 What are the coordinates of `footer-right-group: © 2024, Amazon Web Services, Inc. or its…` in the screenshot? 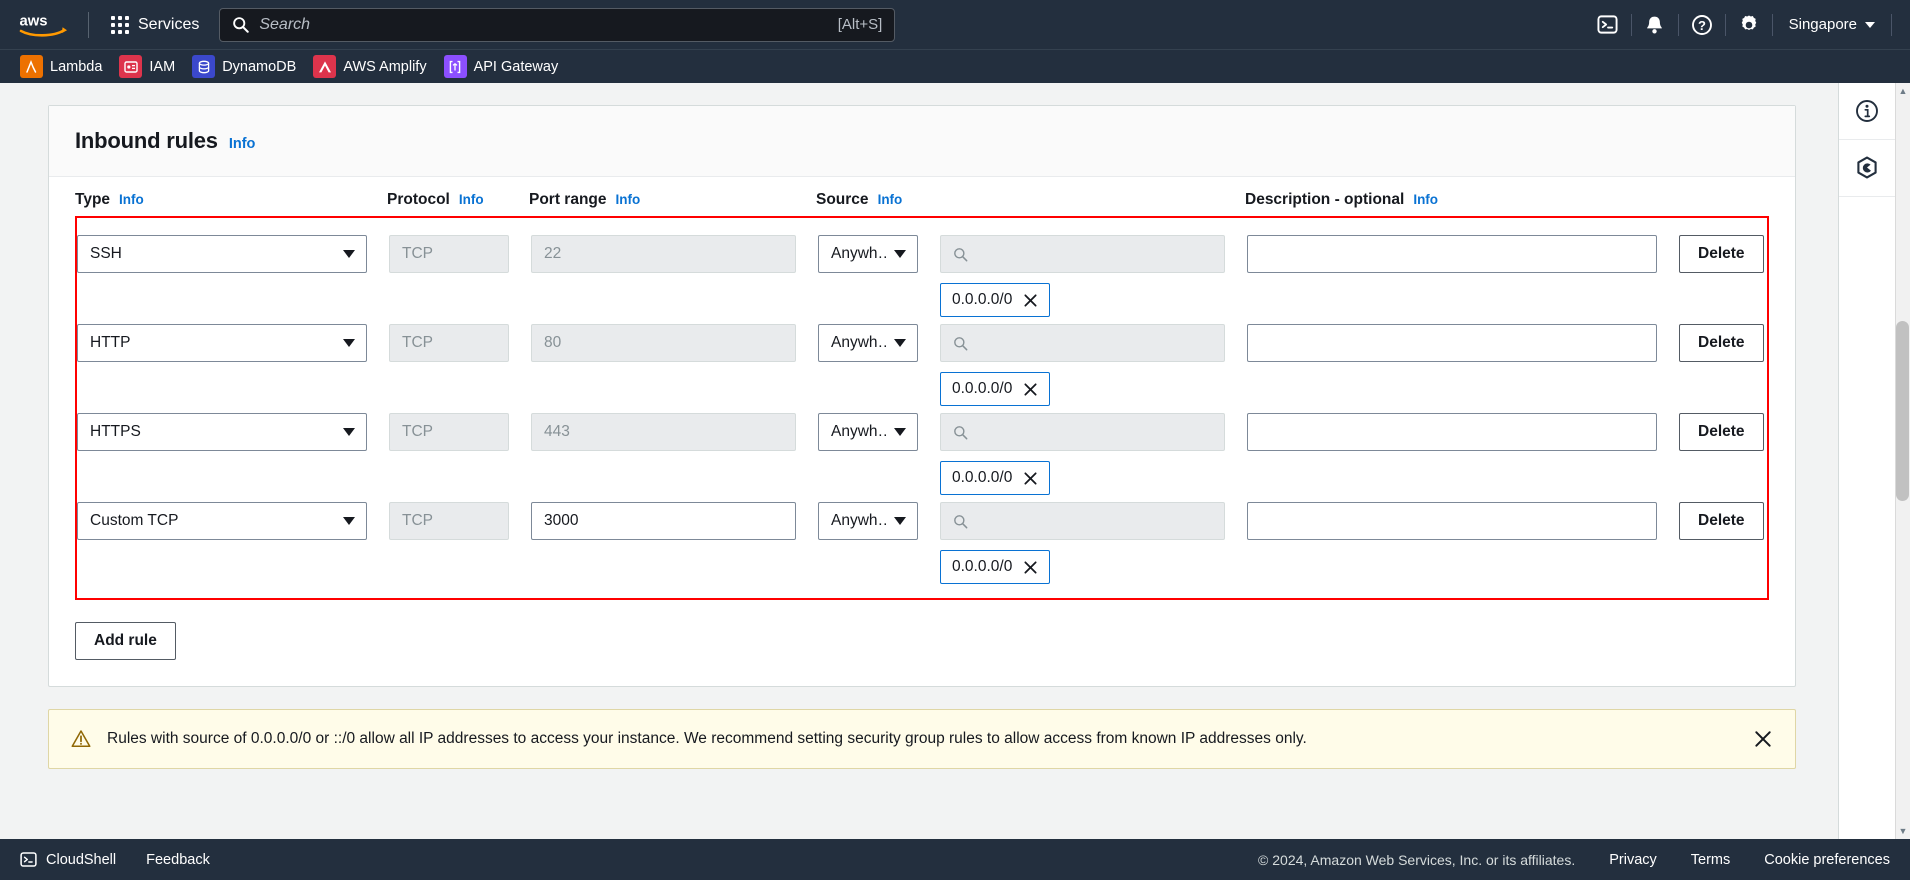 It's located at (1574, 860).